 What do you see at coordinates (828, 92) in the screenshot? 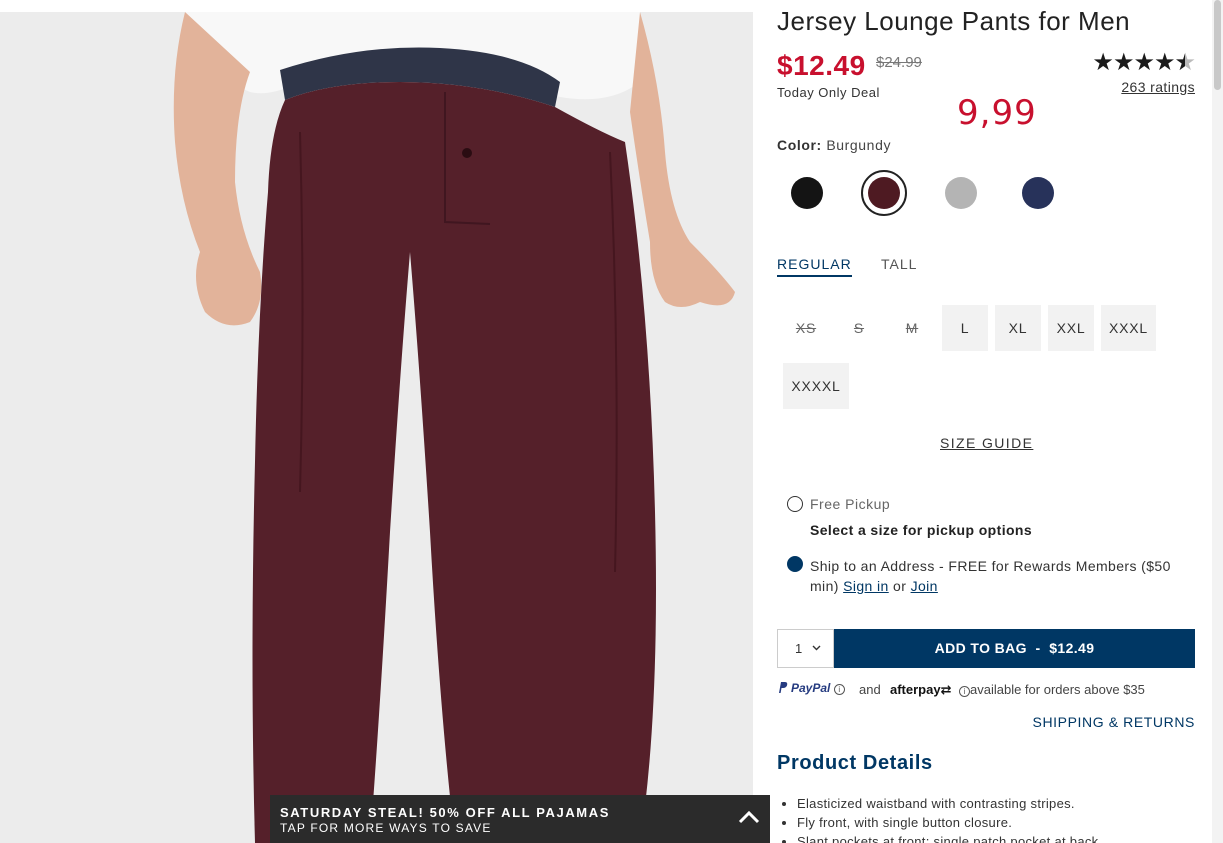
I see `deal-label: Today Only Deal` at bounding box center [828, 92].